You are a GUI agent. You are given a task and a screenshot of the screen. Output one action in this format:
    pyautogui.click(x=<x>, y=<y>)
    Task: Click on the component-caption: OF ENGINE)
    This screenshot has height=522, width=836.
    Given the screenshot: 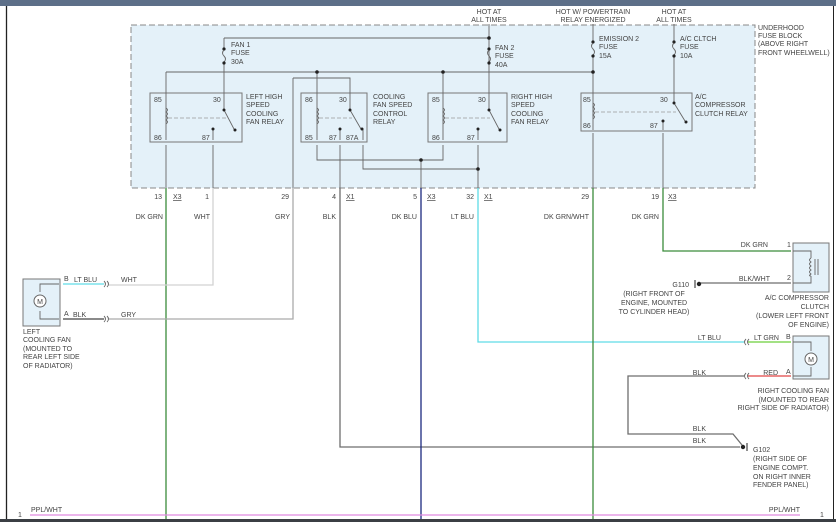 What is the action you would take?
    pyautogui.click(x=808, y=325)
    